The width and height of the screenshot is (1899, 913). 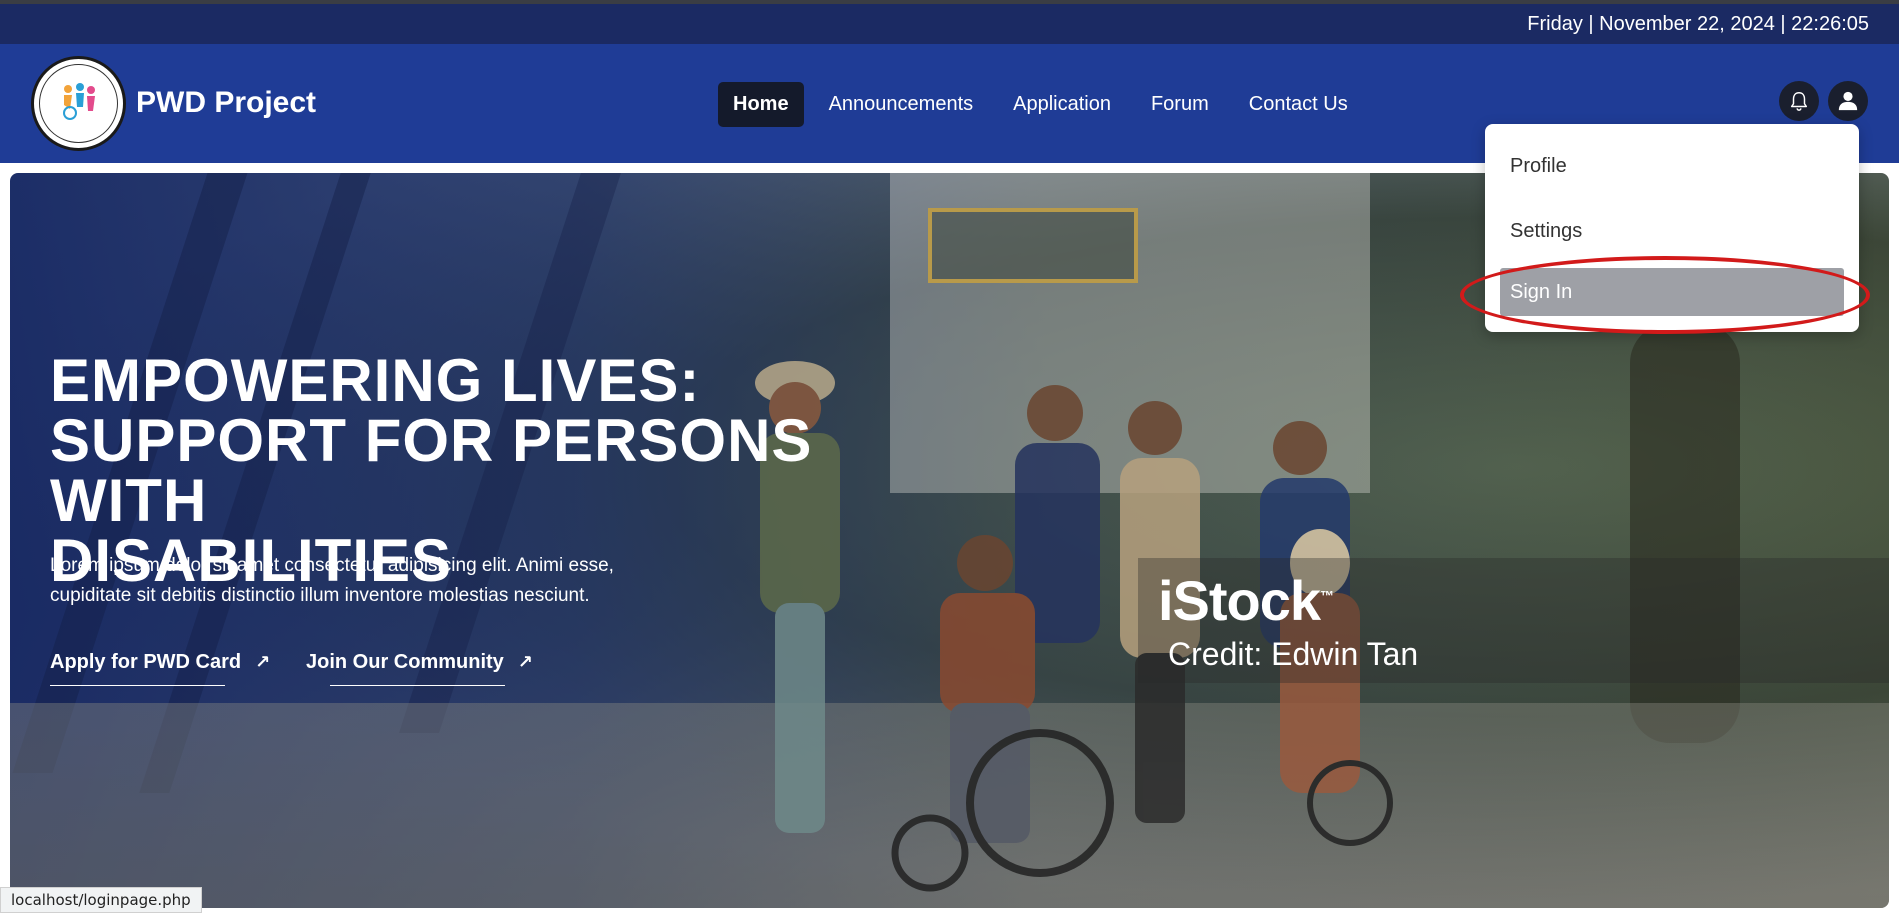 I want to click on browser-status-url: localhost/loginpage.php, so click(x=101, y=900).